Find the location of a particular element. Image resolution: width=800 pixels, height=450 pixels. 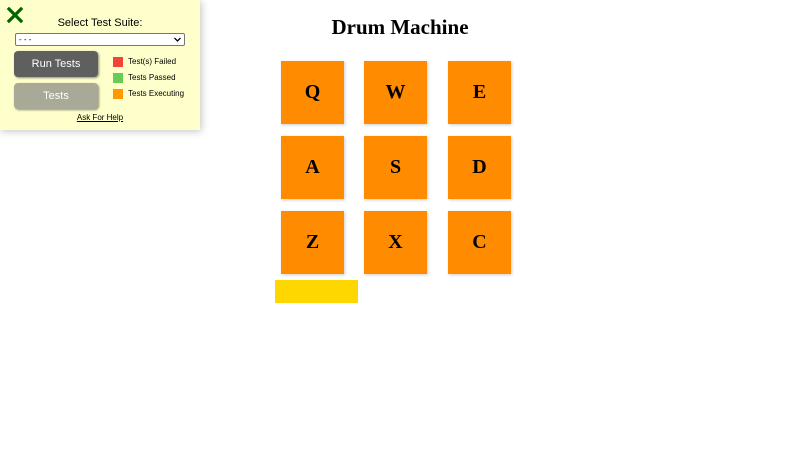

legend-label: Tests Passed is located at coordinates (152, 77).